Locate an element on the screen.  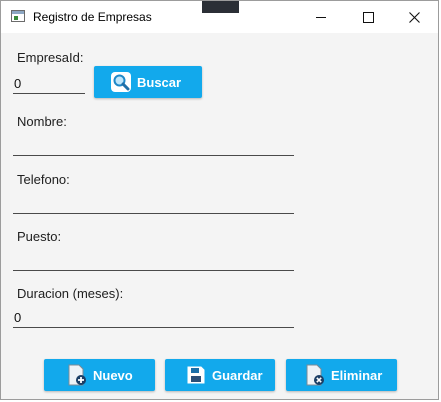
buscar-button-label: Buscar is located at coordinates (159, 82).